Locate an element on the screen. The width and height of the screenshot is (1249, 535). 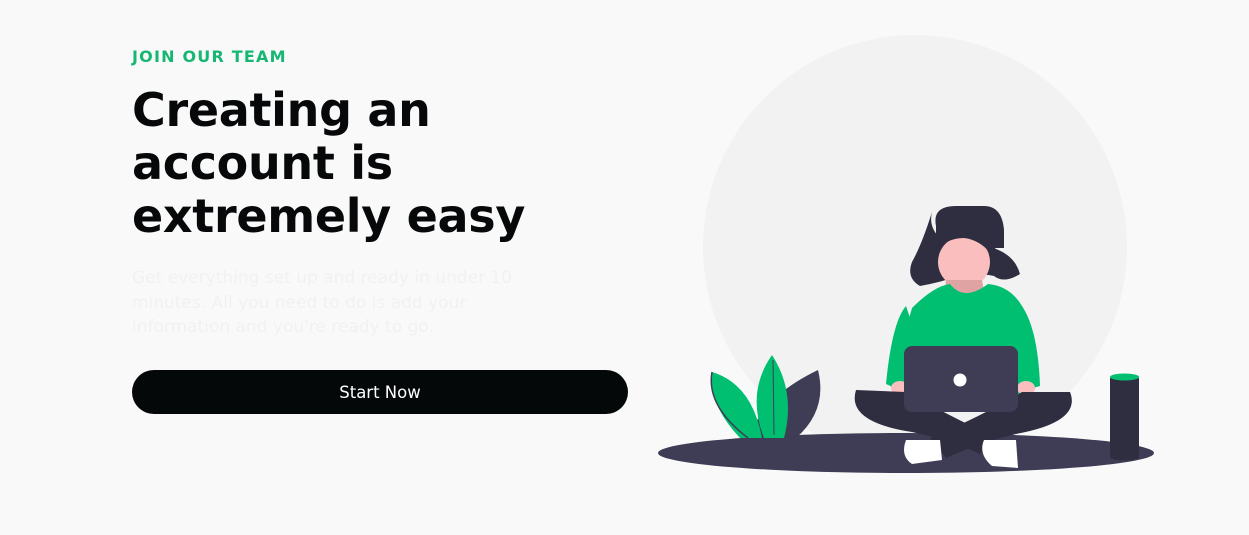
hero-headline: Creating an account is extremely easy is located at coordinates (329, 163).